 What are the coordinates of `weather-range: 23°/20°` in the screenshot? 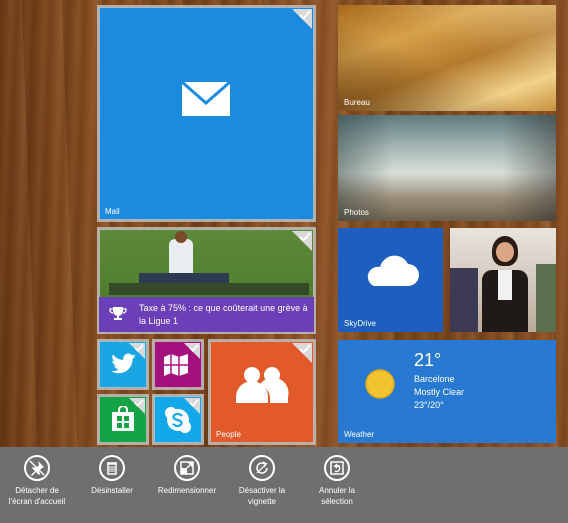 It's located at (429, 405).